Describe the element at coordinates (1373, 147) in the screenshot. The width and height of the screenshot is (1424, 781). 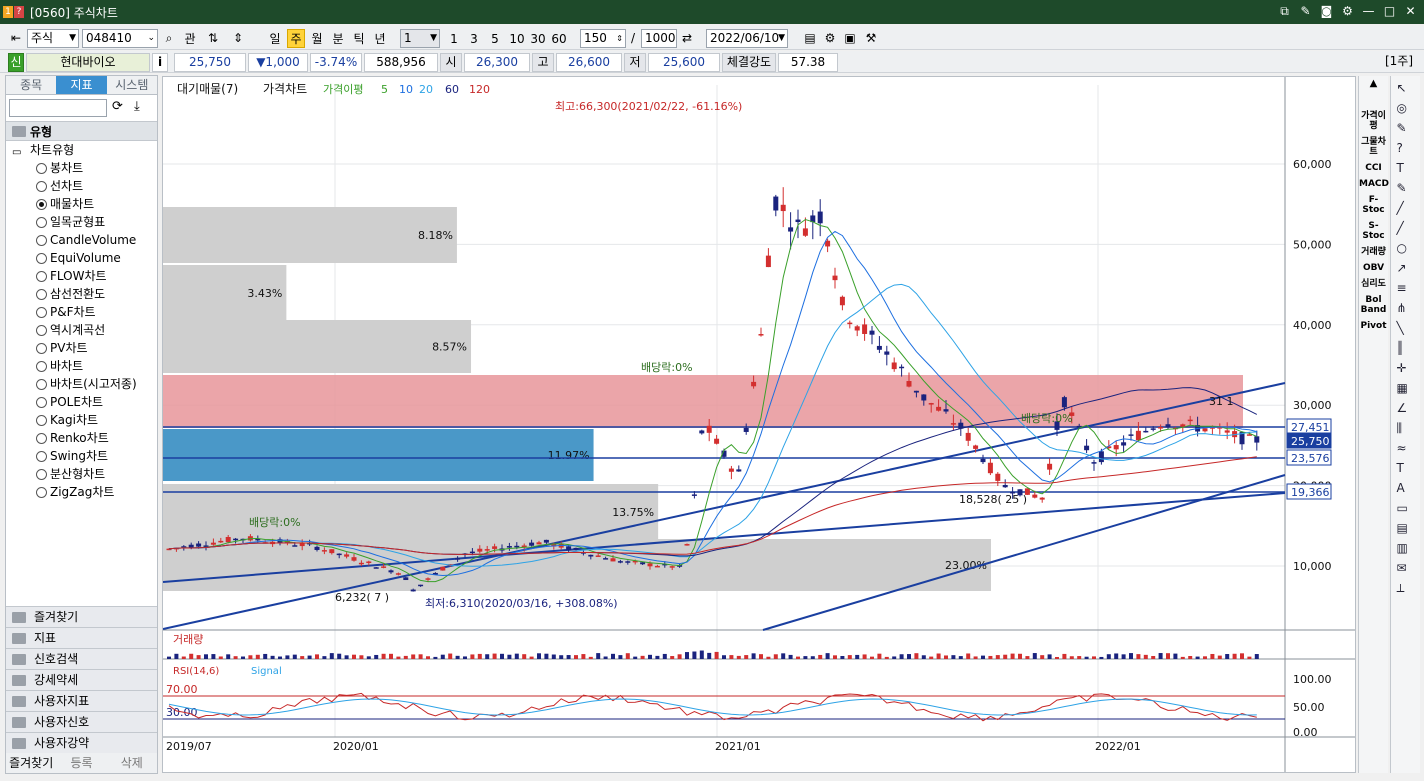
I see `indicator-shortcut: 그물차트` at that location.